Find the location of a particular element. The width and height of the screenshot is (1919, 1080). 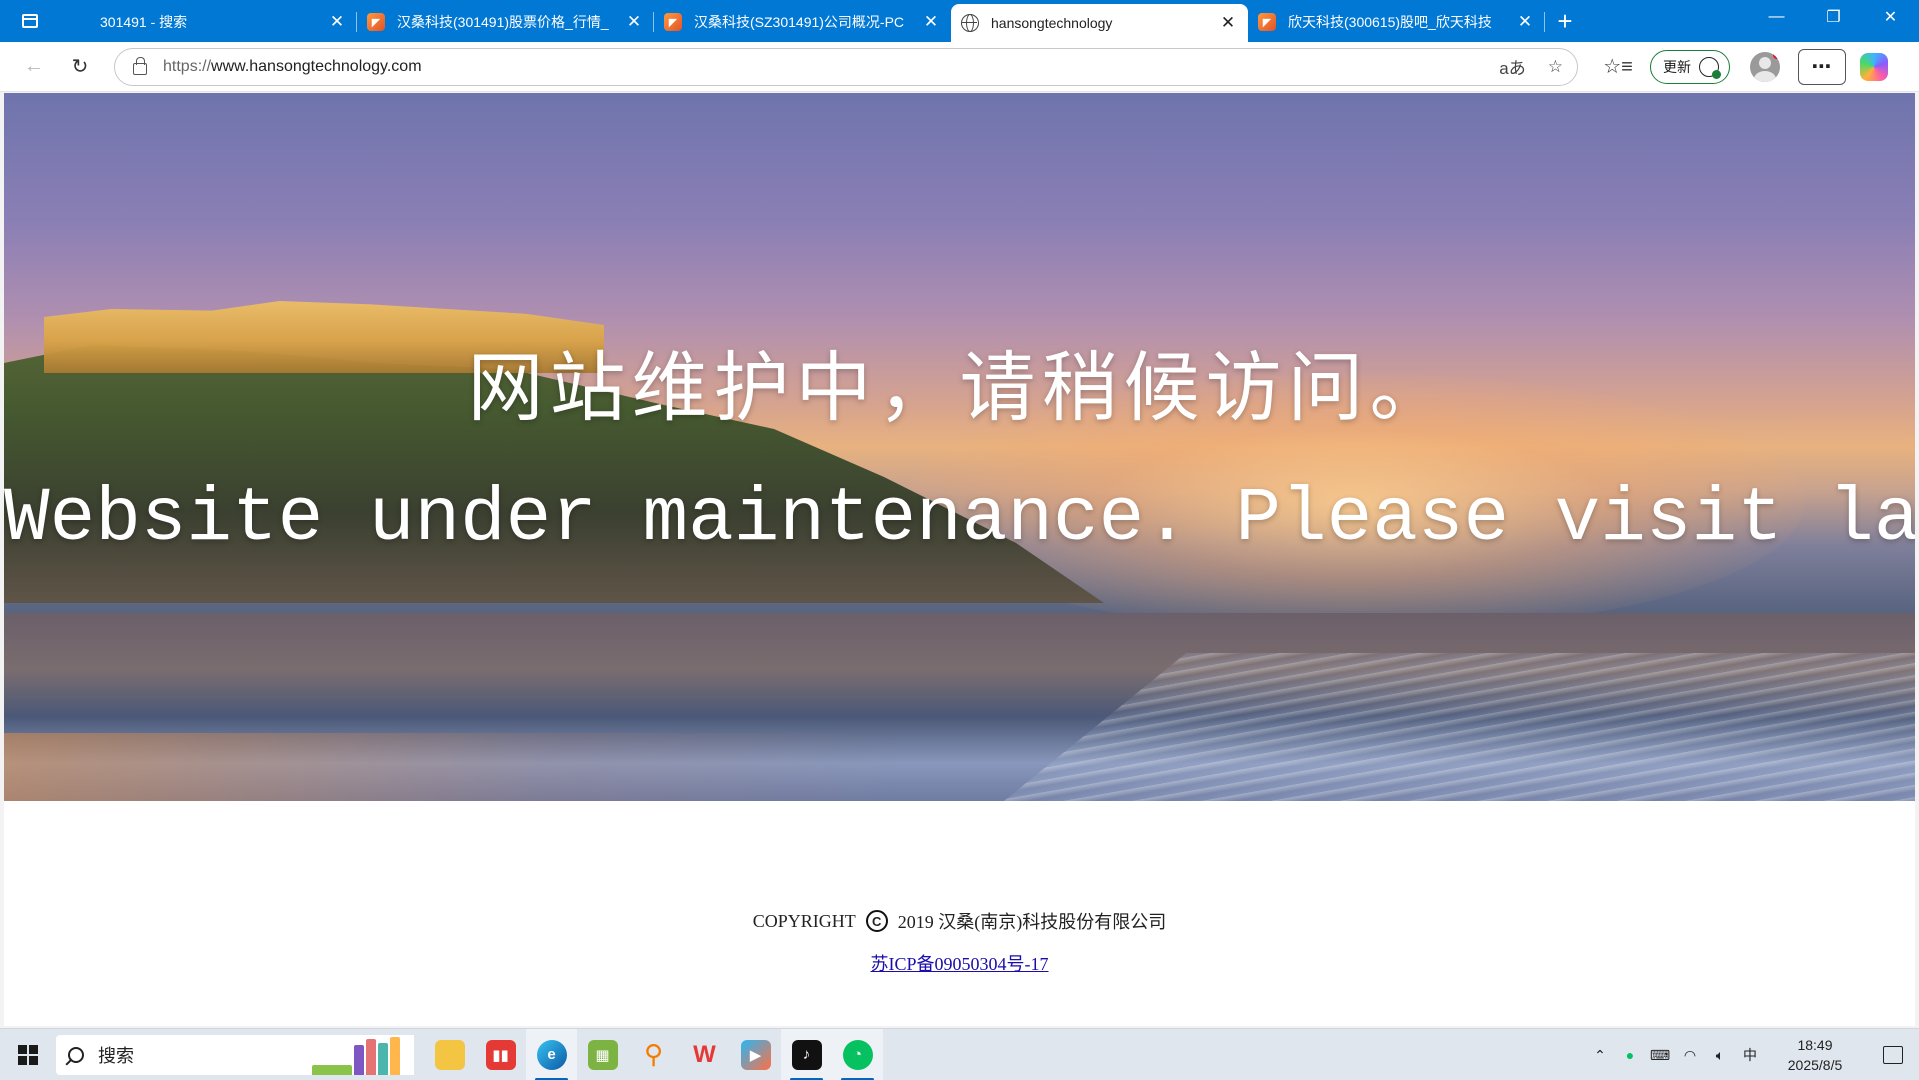

read-aloud-icon: aあ is located at coordinates (1512, 66).